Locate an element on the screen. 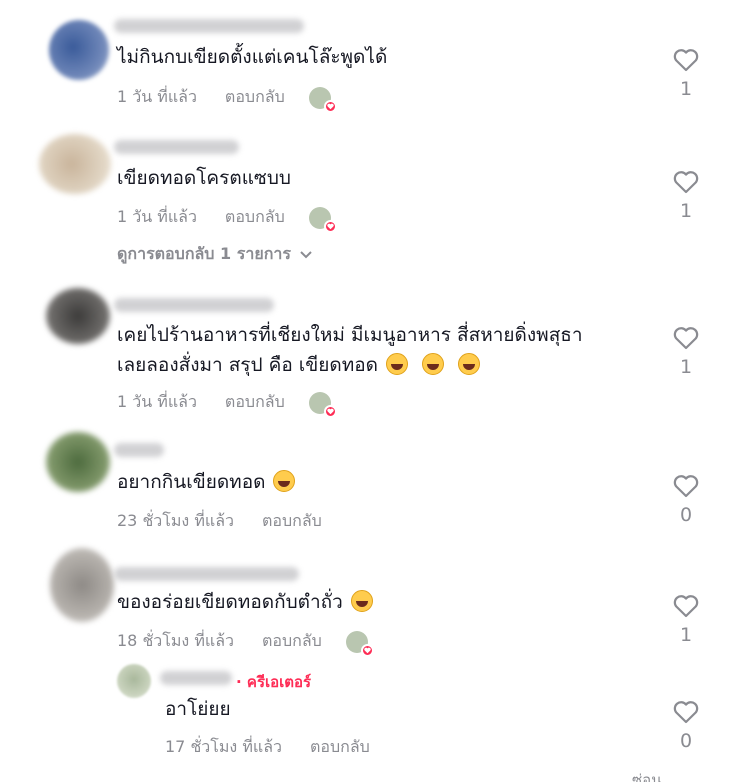 The height and width of the screenshot is (782, 747). comment-text-body: อยากกินเขียดทอด is located at coordinates (191, 482).